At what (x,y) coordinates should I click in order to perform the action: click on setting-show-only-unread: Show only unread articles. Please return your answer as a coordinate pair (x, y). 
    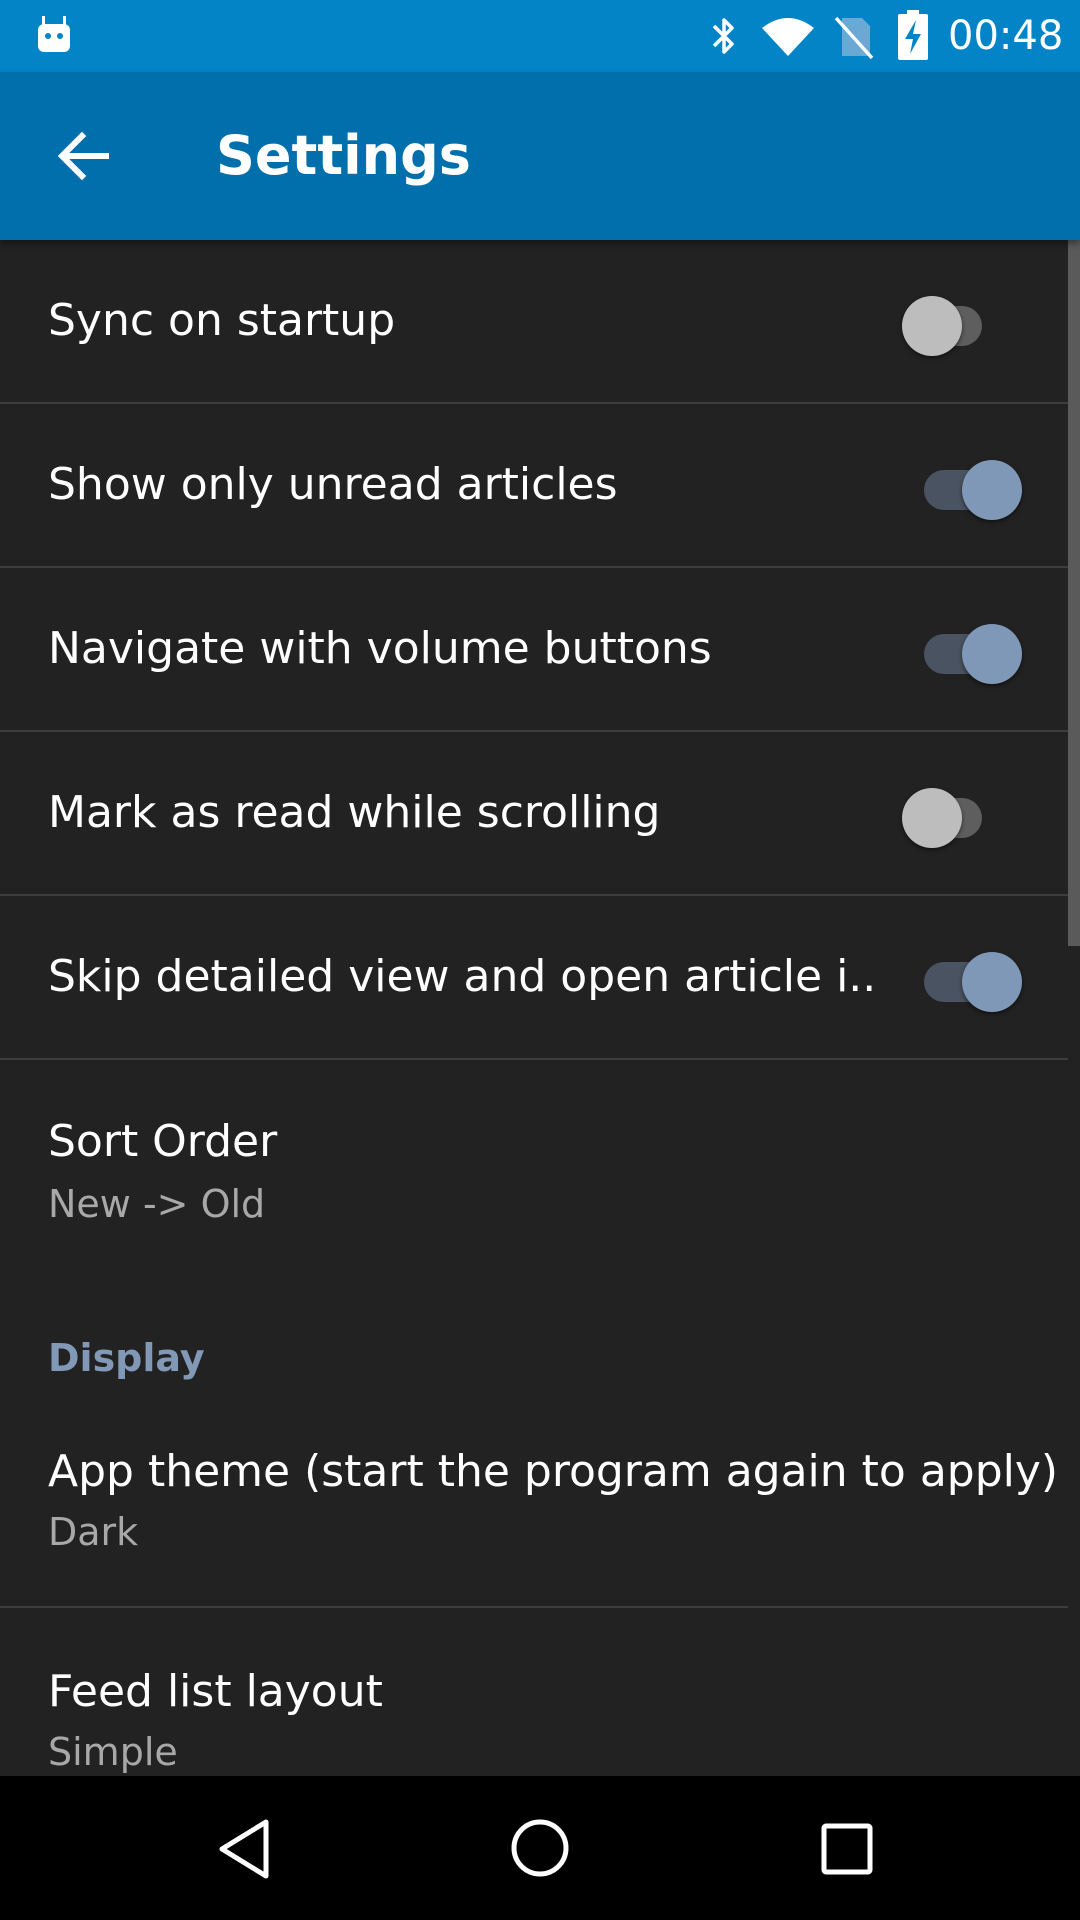
    Looking at the image, I should click on (534, 486).